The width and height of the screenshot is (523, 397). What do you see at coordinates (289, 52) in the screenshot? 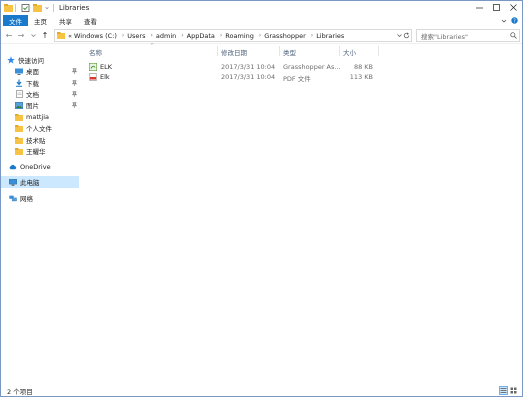
I see `column-header-type: 类型` at bounding box center [289, 52].